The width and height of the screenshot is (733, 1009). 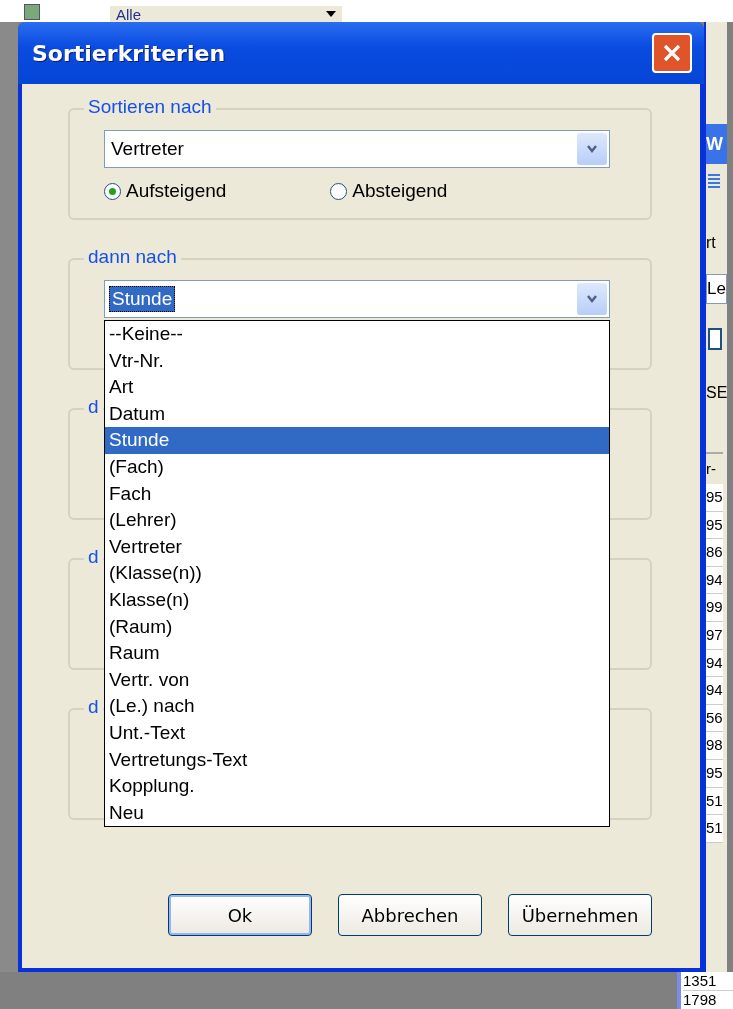 What do you see at coordinates (357, 494) in the screenshot?
I see `dropdown-option: Fach` at bounding box center [357, 494].